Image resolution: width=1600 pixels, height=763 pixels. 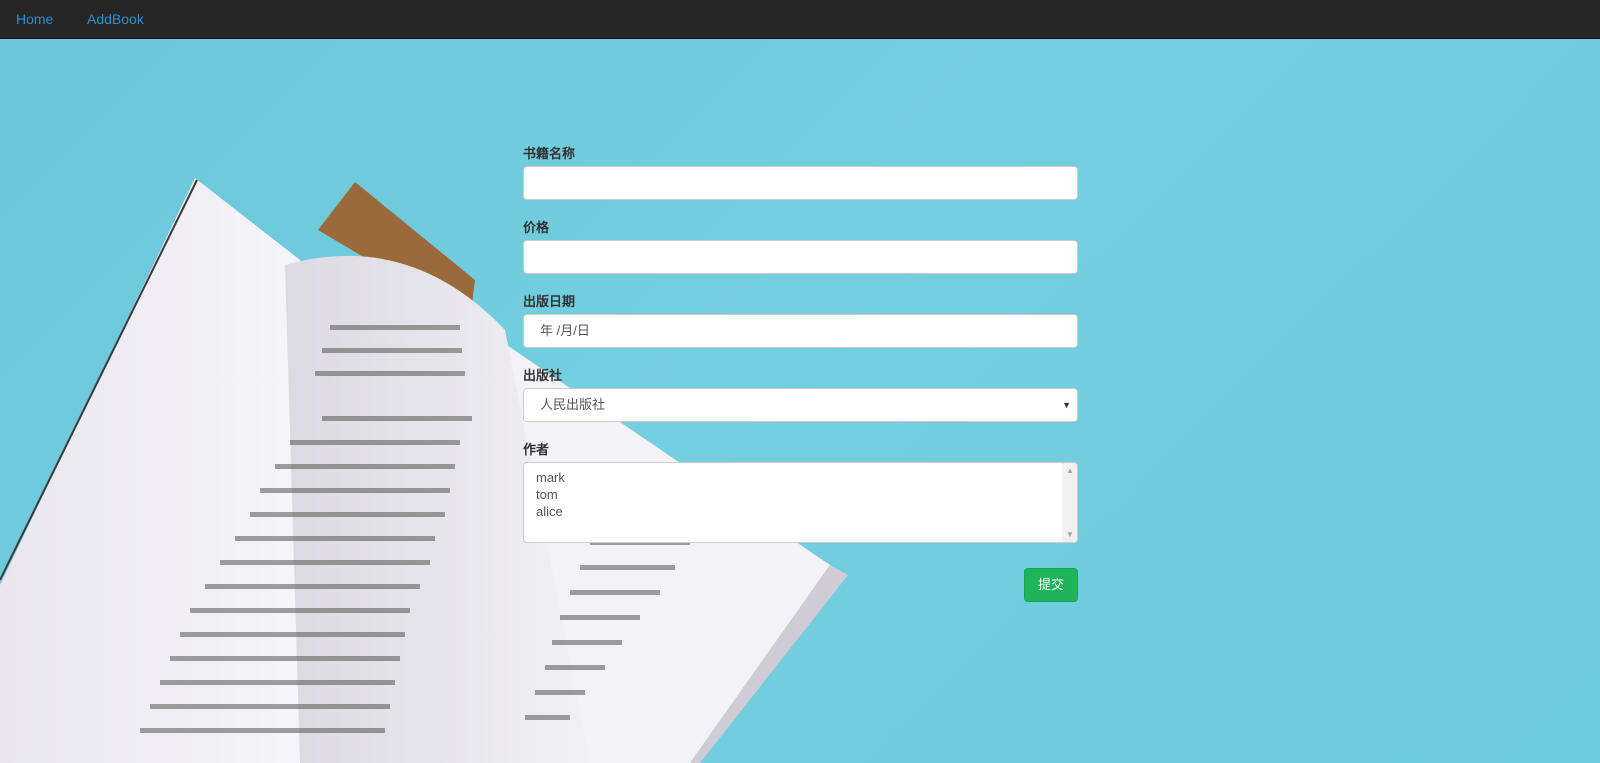 I want to click on author-option: mark, so click(x=550, y=477).